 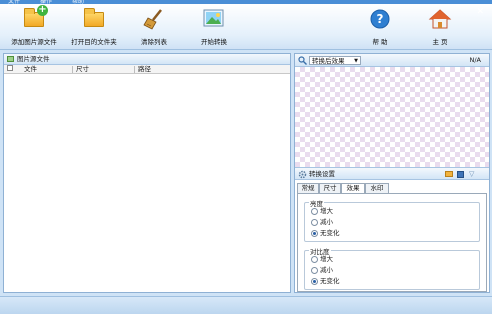 I want to click on image-icon, so click(x=10, y=59).